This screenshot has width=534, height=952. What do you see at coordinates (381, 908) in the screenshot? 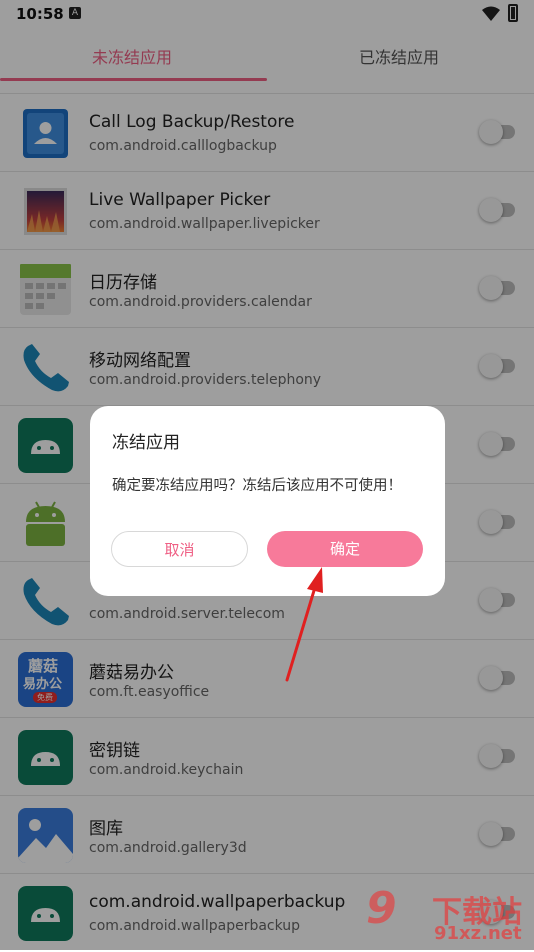
I see `watermark-mark: 9` at bounding box center [381, 908].